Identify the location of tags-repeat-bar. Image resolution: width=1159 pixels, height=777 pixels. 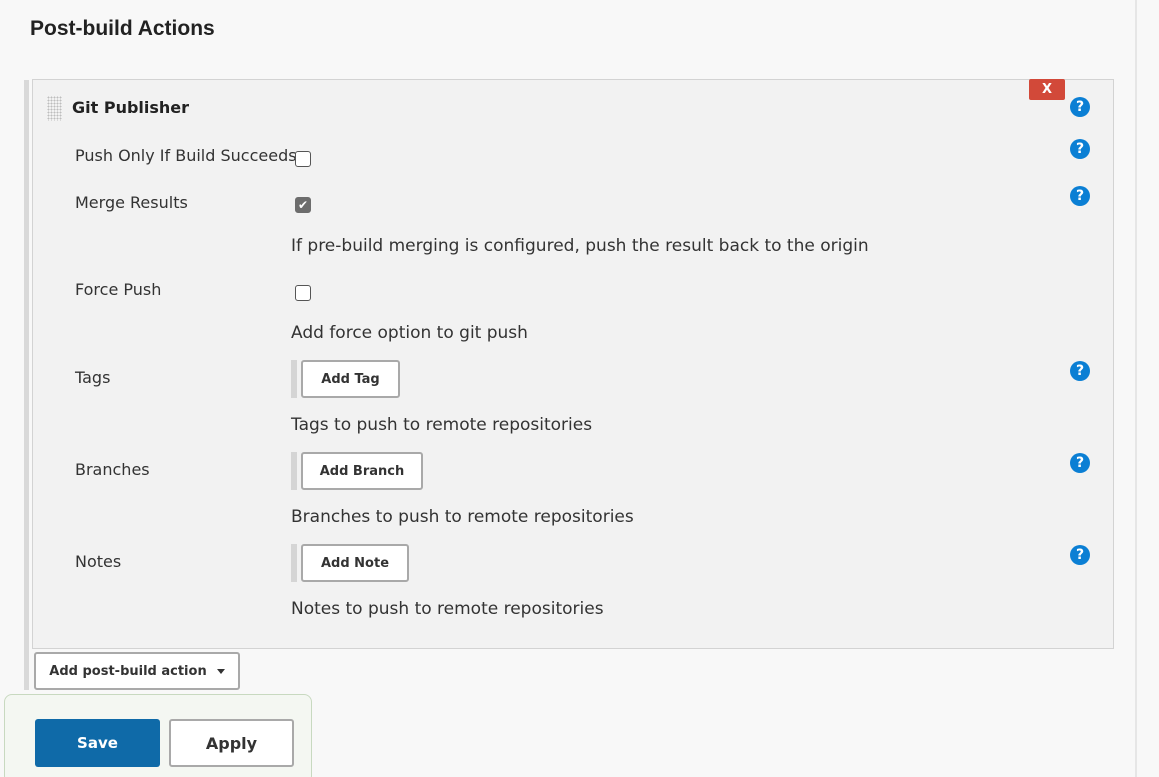
(294, 379).